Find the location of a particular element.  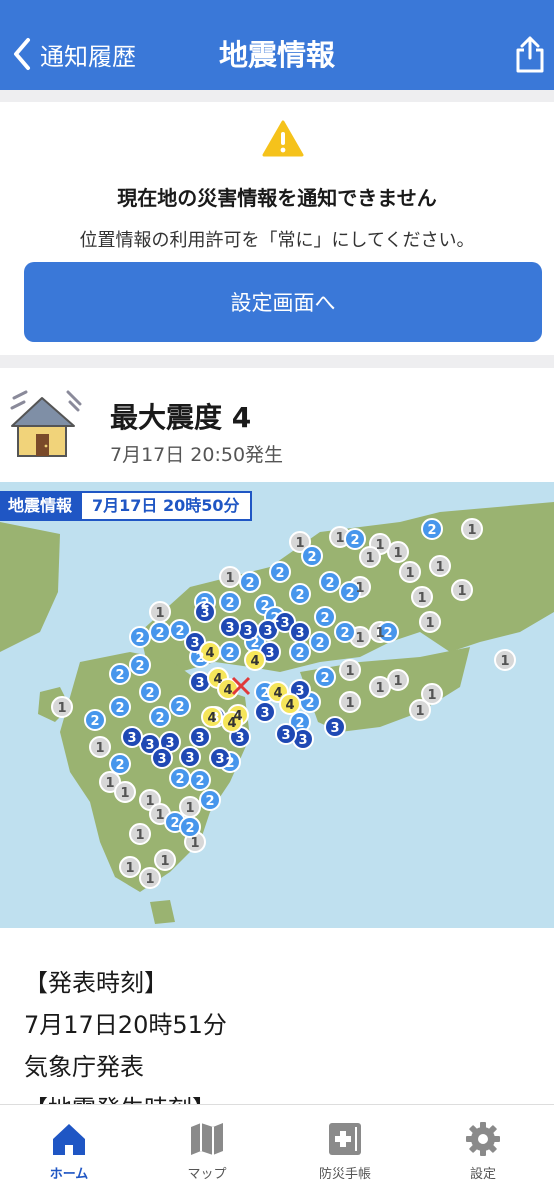

map-badge-time: 7月17日 20時50分 is located at coordinates (166, 506).